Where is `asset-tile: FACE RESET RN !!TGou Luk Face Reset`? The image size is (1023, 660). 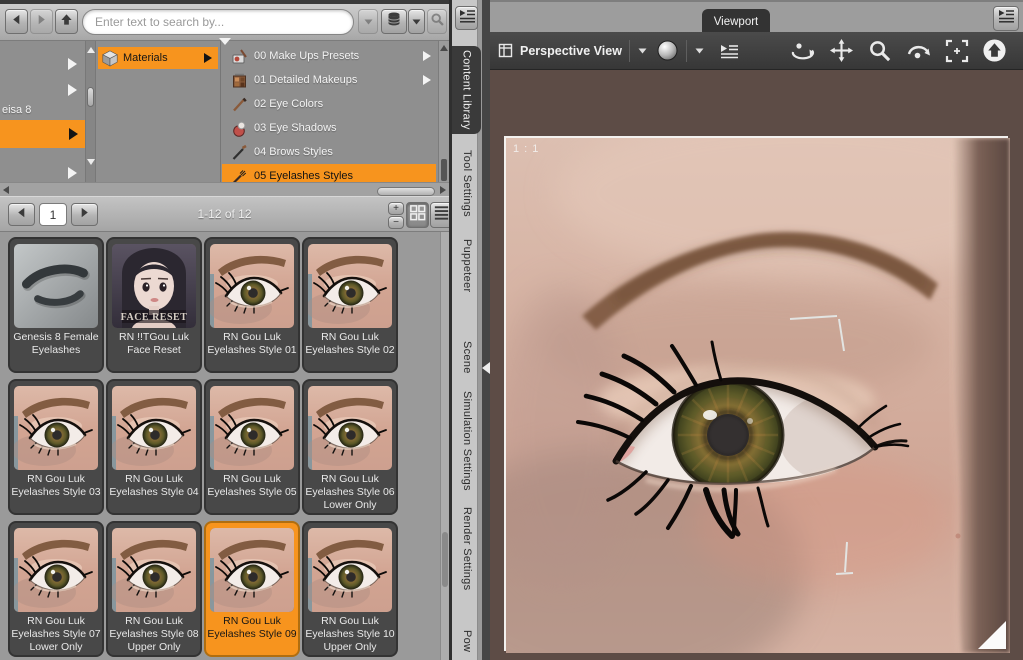 asset-tile: FACE RESET RN !!TGou Luk Face Reset is located at coordinates (154, 305).